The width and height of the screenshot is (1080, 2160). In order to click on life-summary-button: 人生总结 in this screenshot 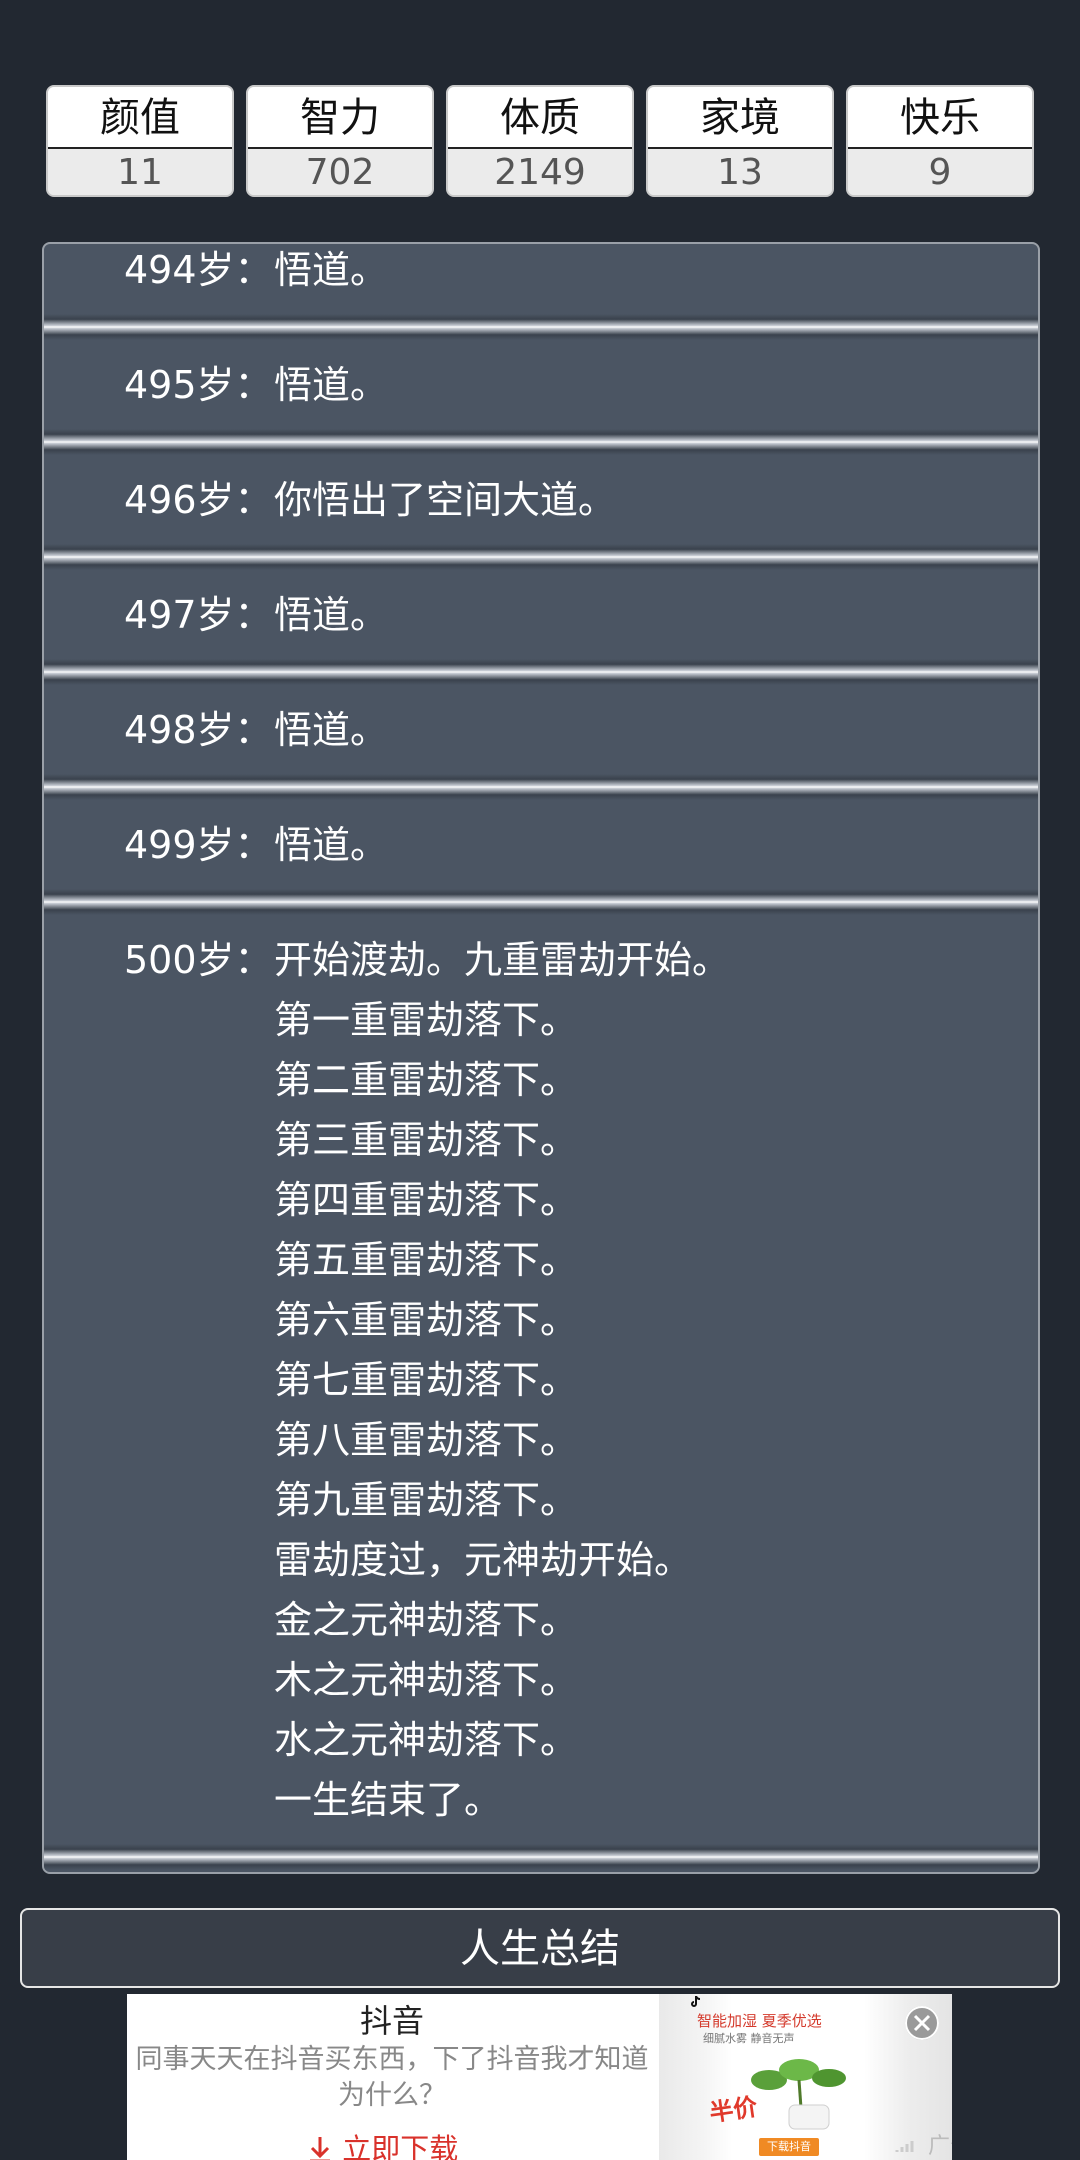, I will do `click(540, 1948)`.